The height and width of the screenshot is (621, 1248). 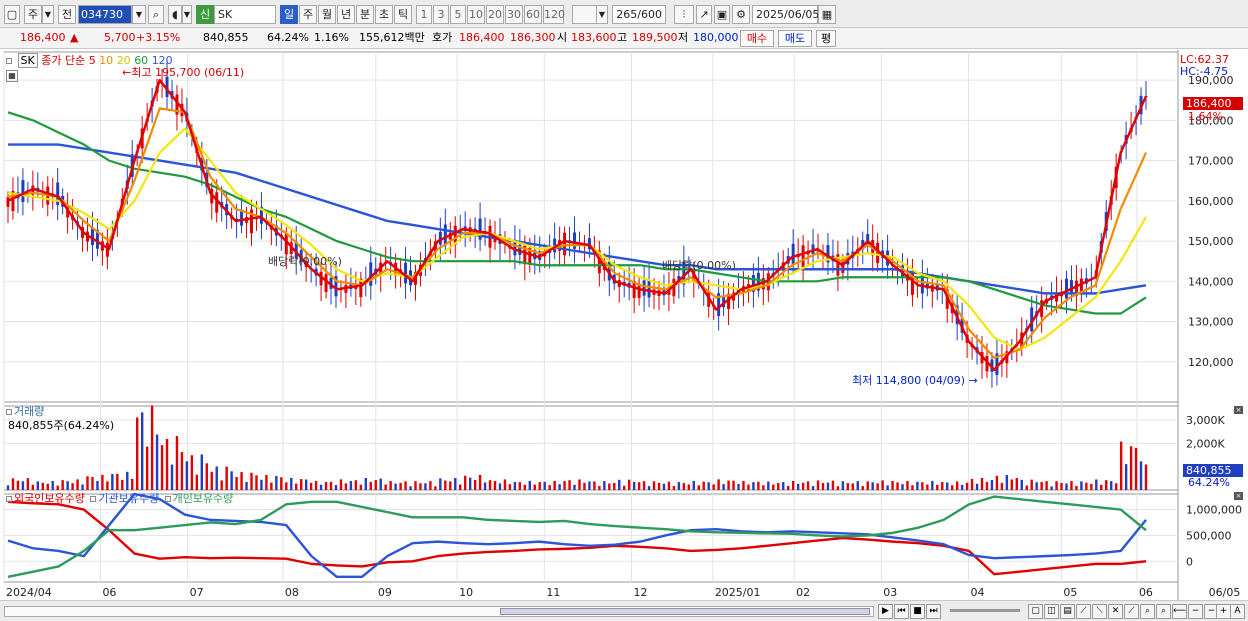 What do you see at coordinates (384, 14) in the screenshot?
I see `tab-5: 초` at bounding box center [384, 14].